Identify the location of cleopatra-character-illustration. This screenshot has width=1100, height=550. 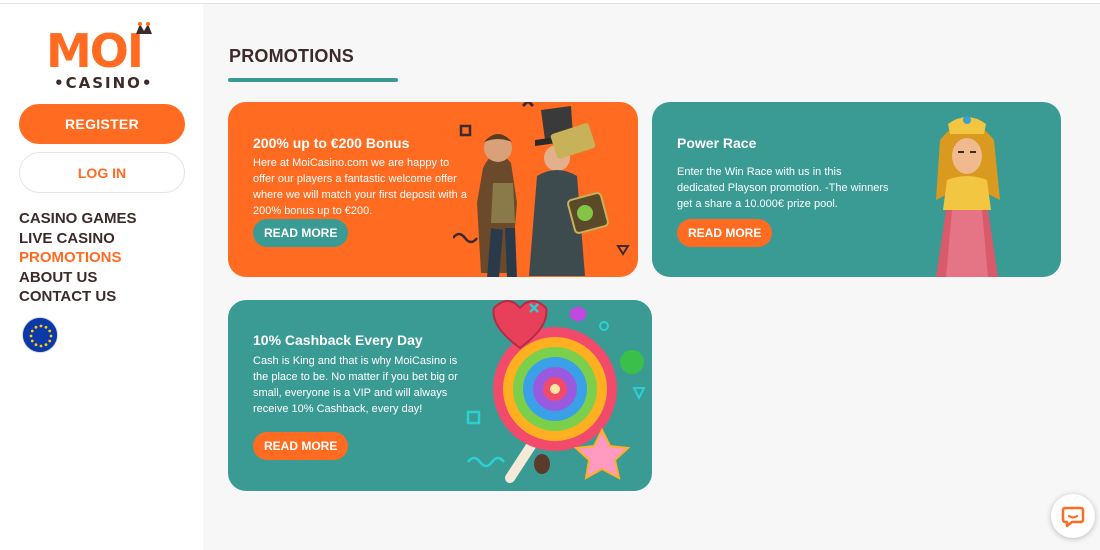
(968, 196).